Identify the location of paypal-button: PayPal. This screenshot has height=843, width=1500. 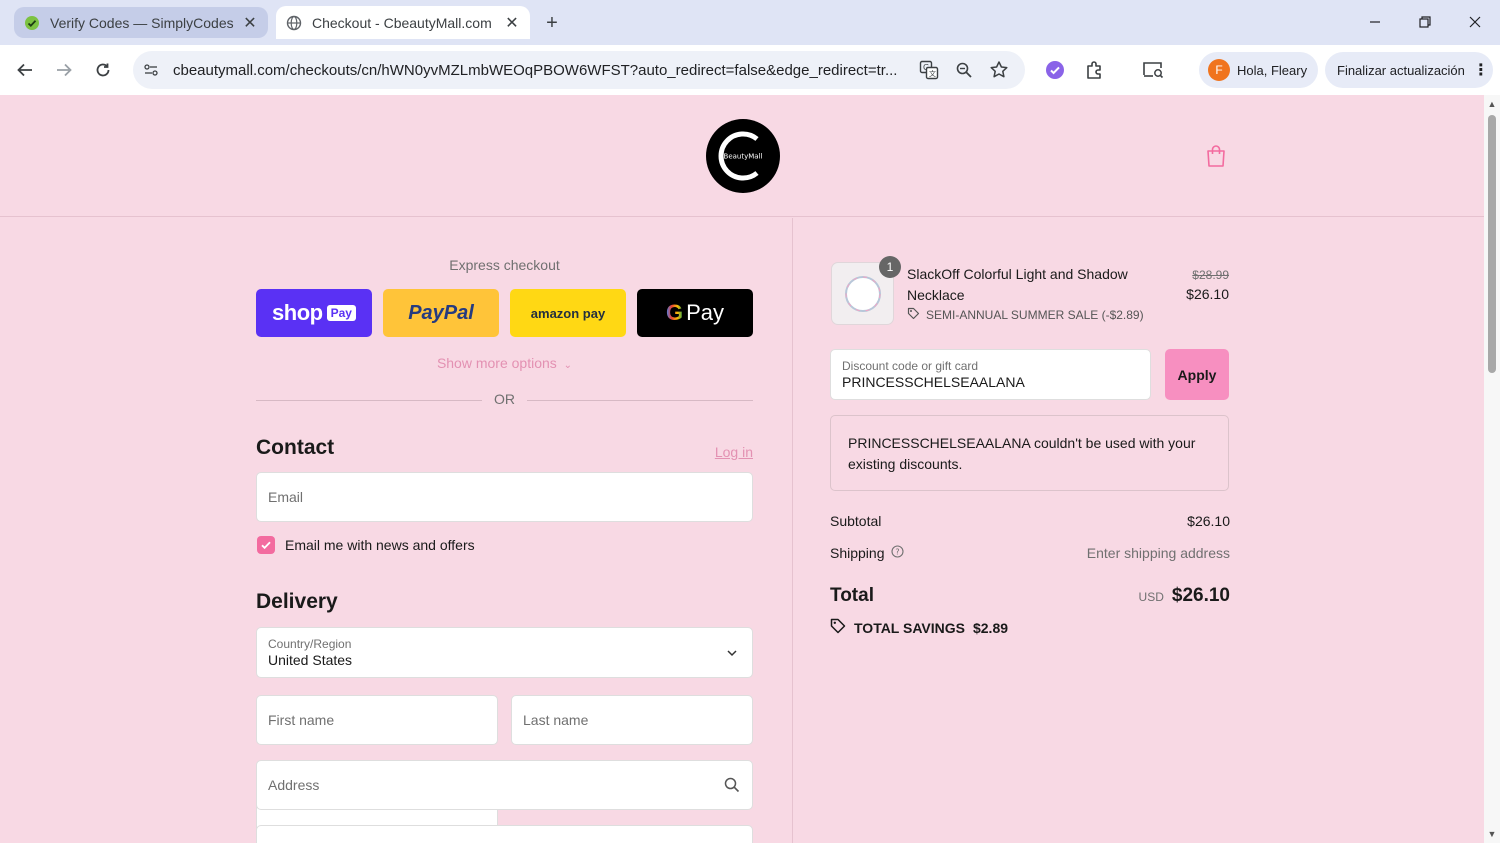
(441, 313).